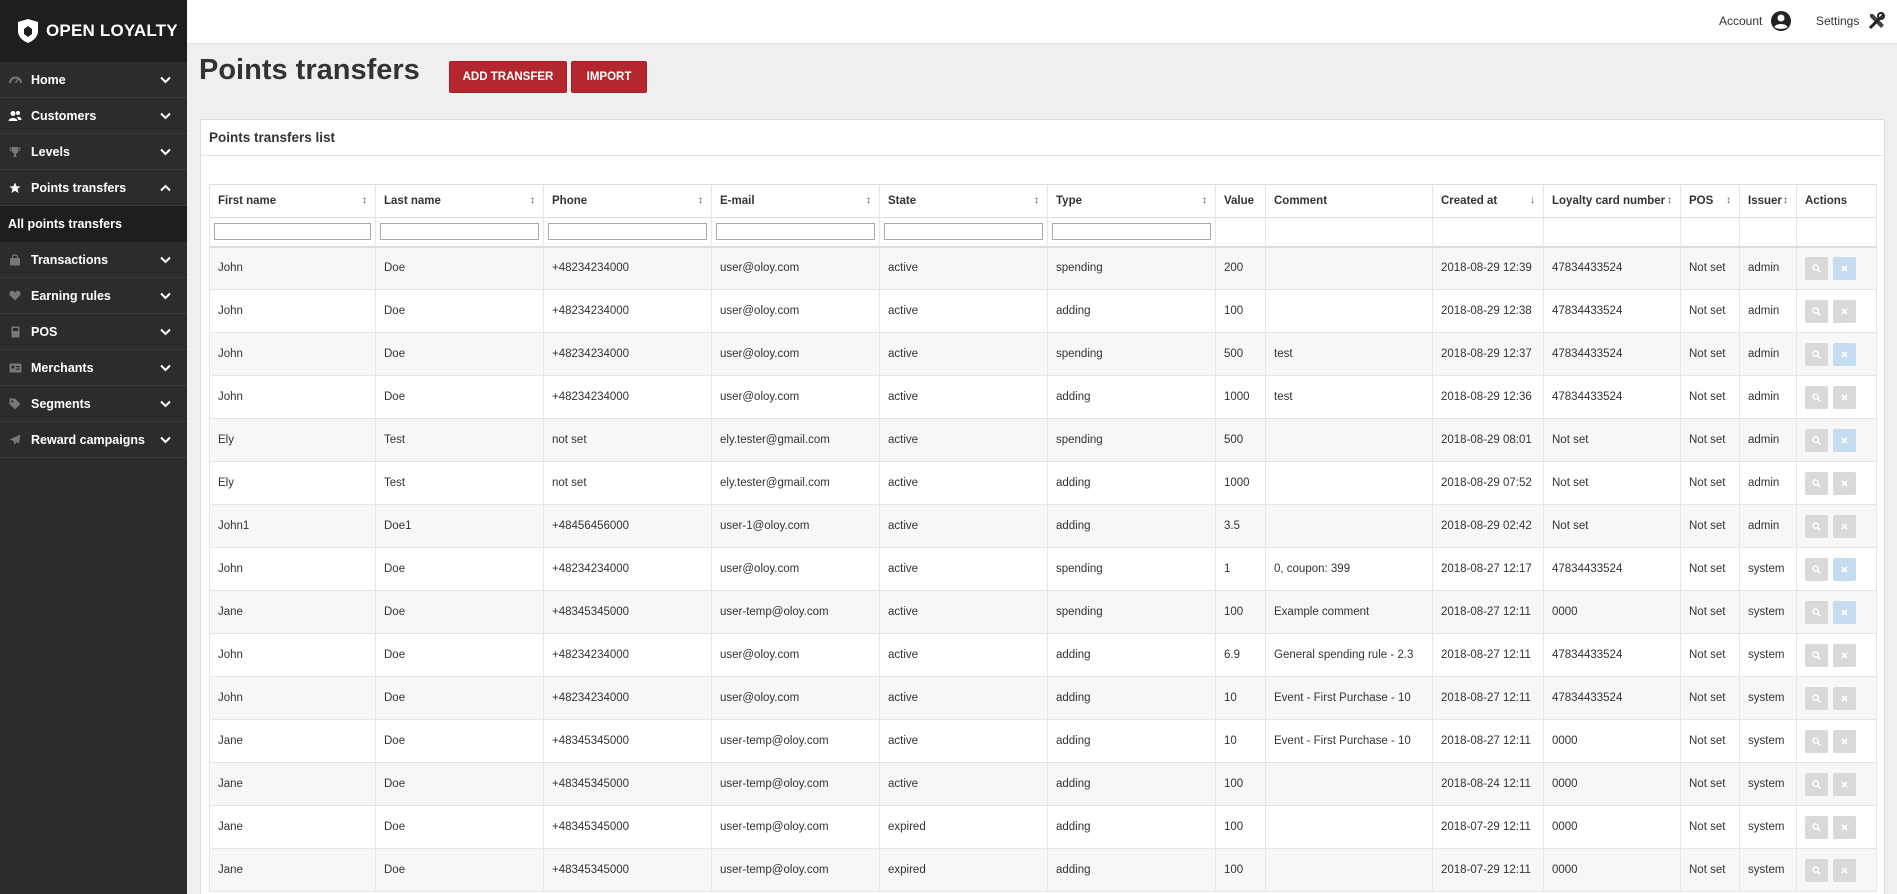 The height and width of the screenshot is (894, 1897). What do you see at coordinates (70, 259) in the screenshot?
I see `sidebar-item-label: Transactions` at bounding box center [70, 259].